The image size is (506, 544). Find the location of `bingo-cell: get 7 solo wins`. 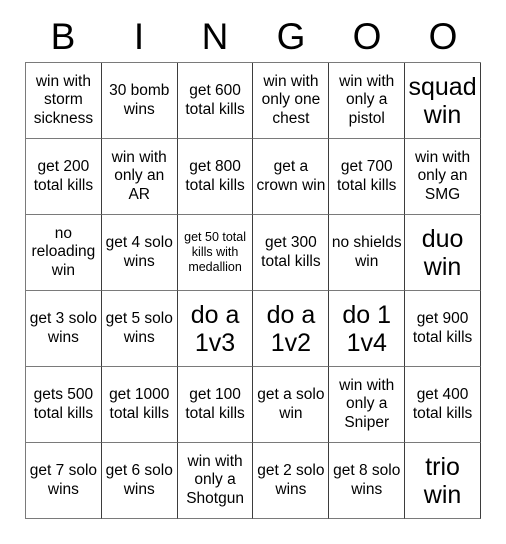

bingo-cell: get 7 solo wins is located at coordinates (64, 481).